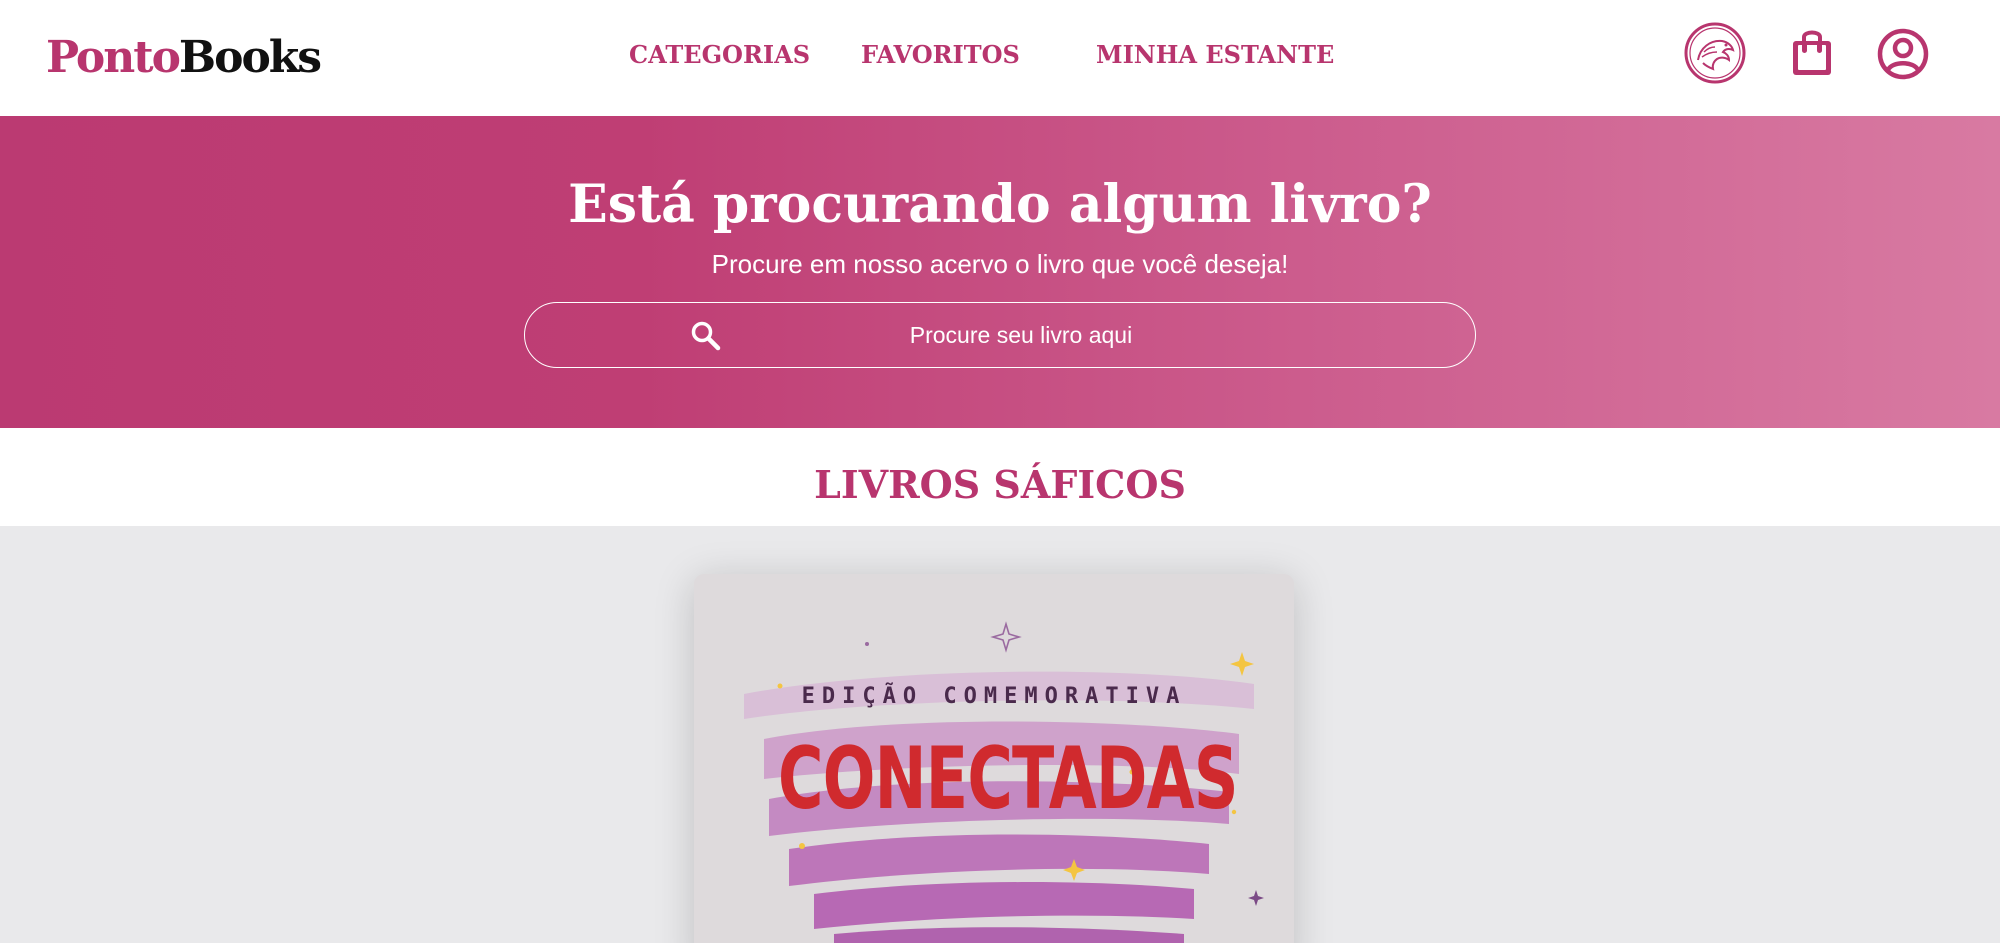  I want to click on nav-categories-link: CATEGORIAS, so click(719, 55).